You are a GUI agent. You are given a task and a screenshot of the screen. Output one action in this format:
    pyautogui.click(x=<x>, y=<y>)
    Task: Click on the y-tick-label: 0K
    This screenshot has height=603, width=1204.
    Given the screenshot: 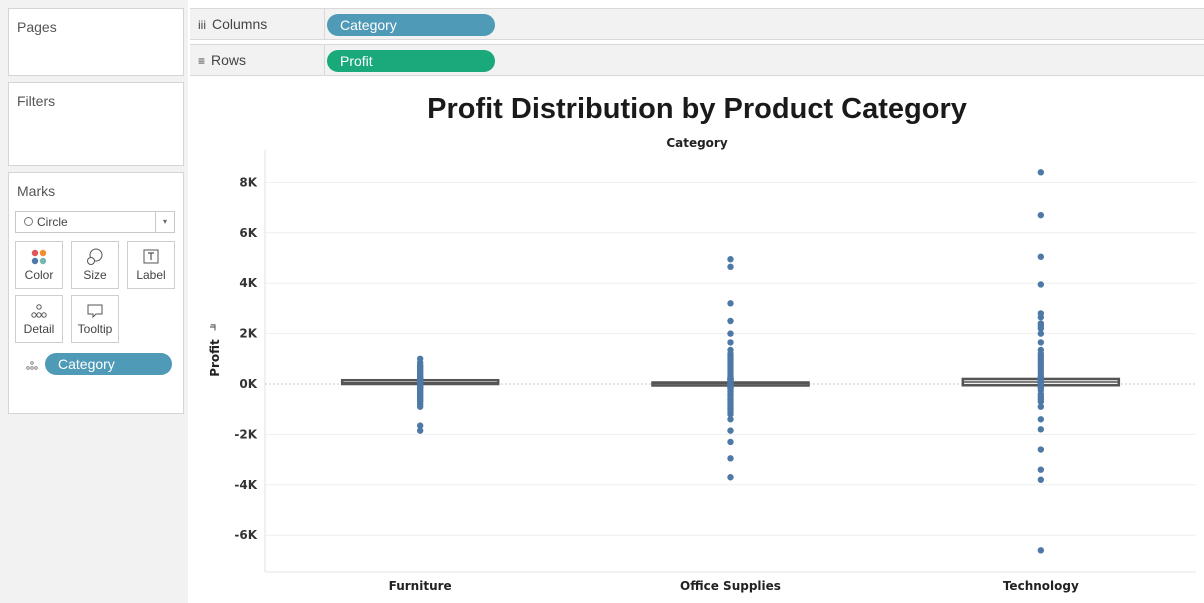 What is the action you would take?
    pyautogui.click(x=248, y=384)
    